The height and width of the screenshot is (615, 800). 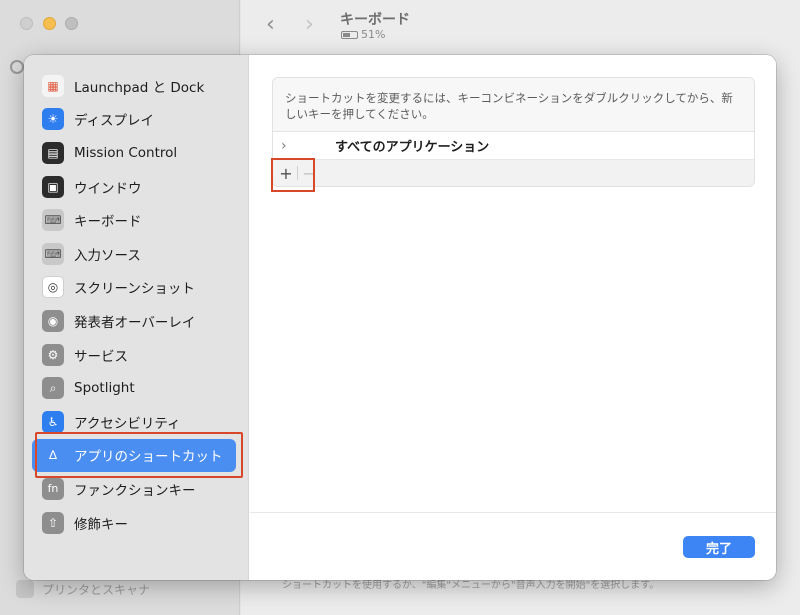 I want to click on launchpad-icon: ▦, so click(x=53, y=85).